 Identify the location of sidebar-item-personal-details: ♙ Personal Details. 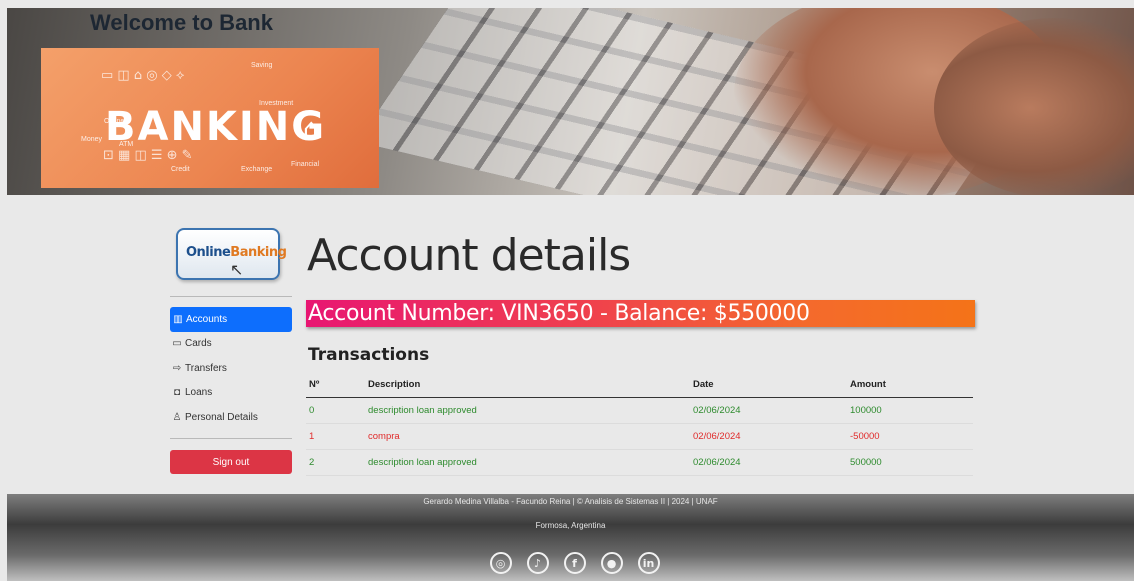
(231, 417).